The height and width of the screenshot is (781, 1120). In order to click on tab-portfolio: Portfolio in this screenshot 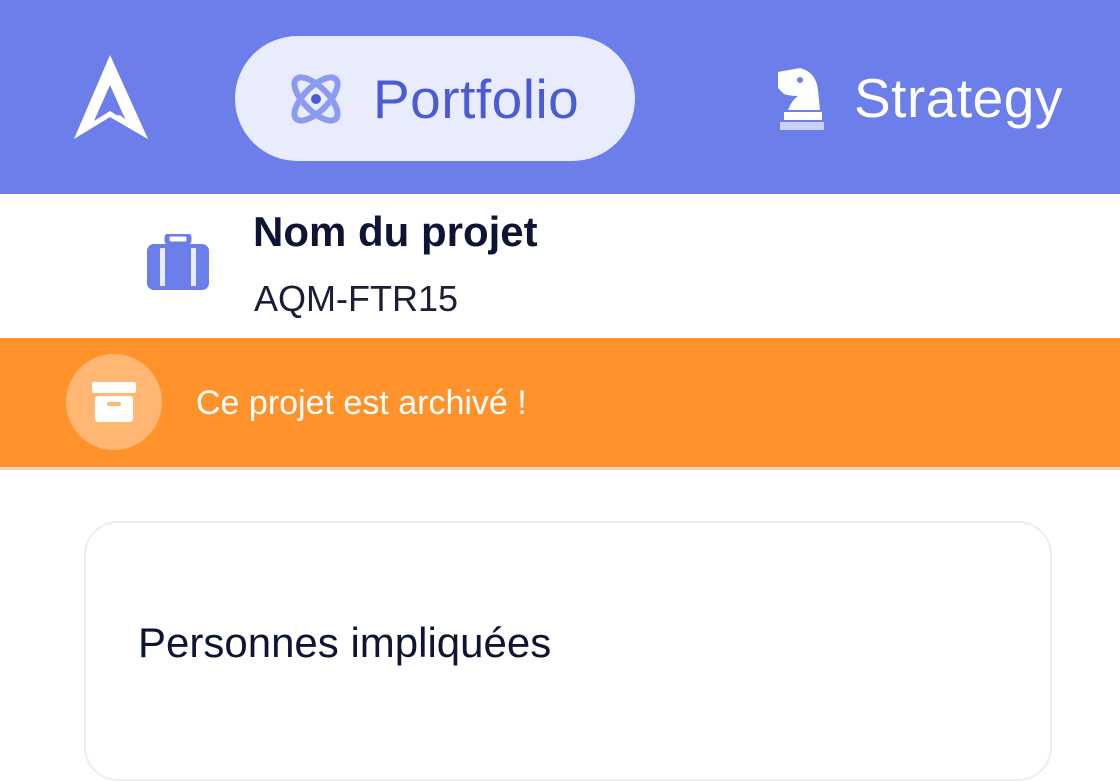, I will do `click(435, 98)`.